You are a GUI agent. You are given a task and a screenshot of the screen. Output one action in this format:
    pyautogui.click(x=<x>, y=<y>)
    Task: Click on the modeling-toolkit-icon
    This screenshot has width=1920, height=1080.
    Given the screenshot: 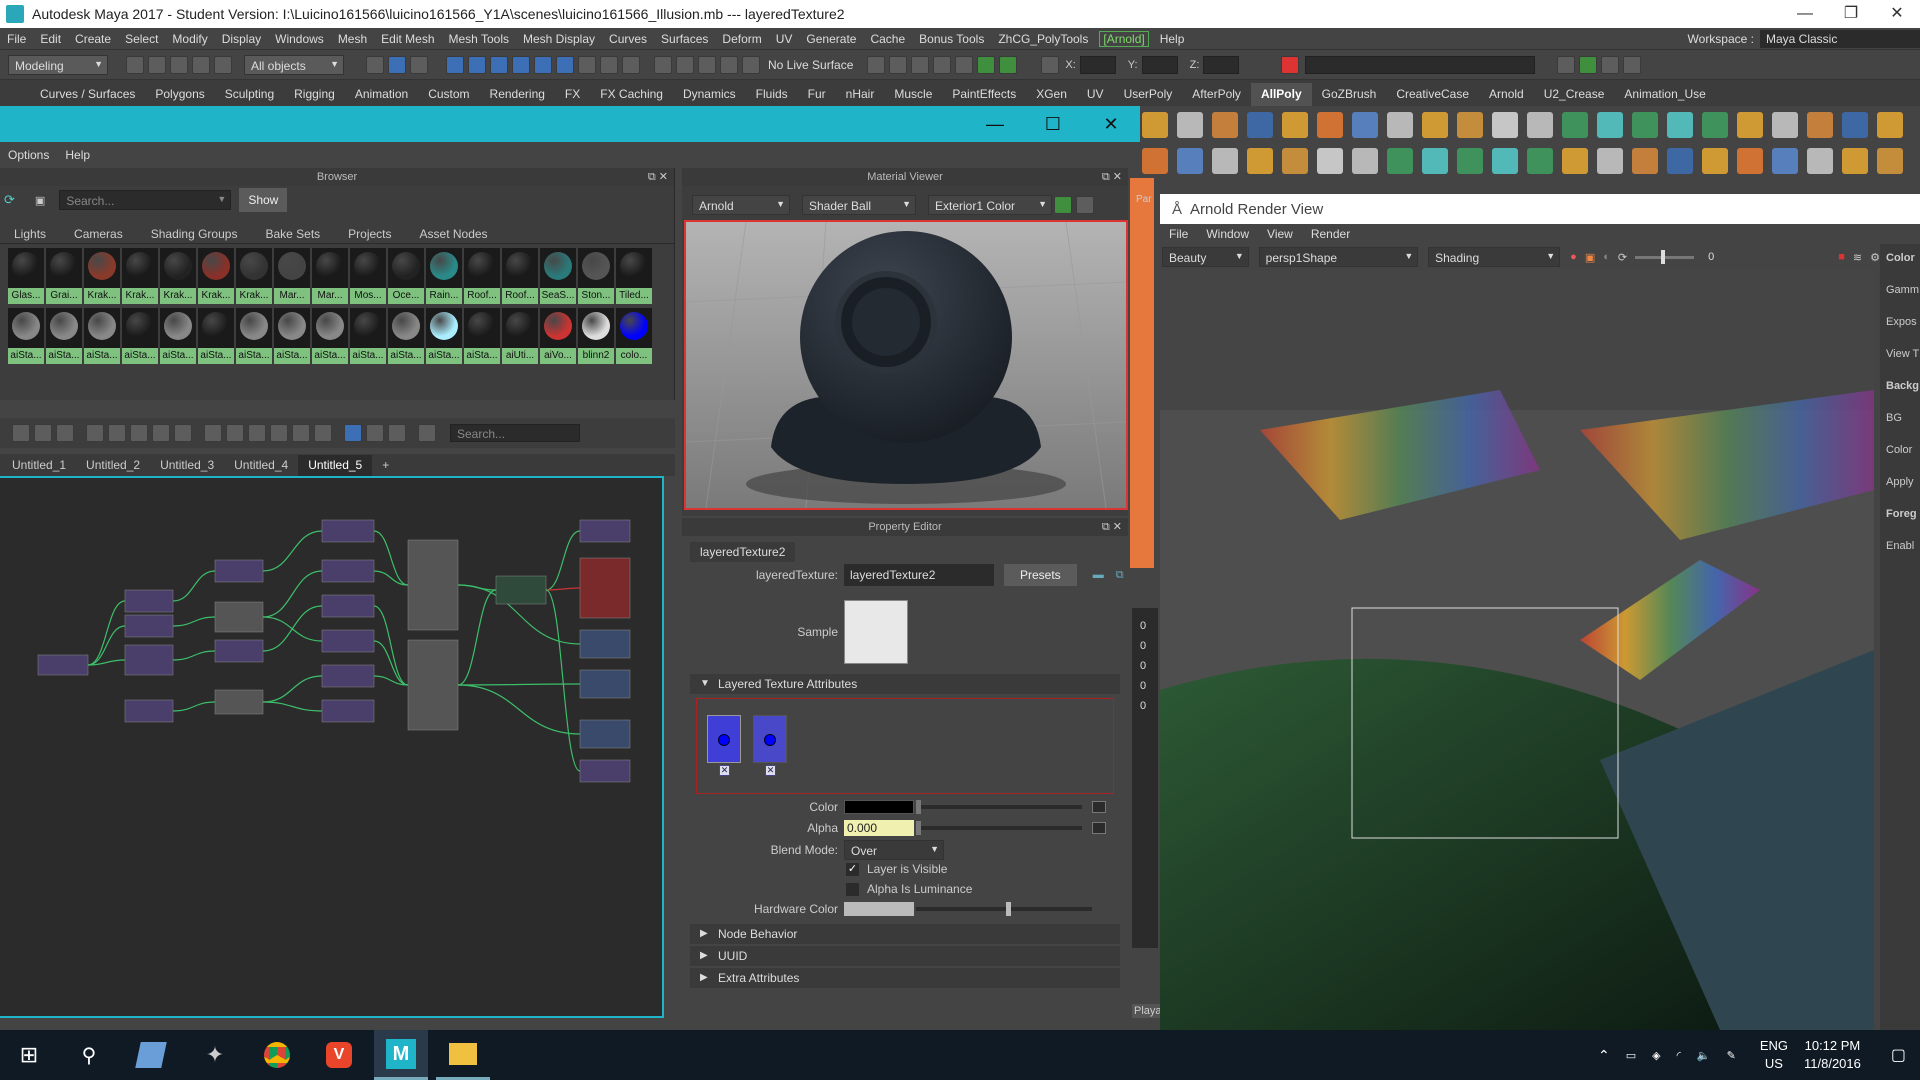 What is the action you would take?
    pyautogui.click(x=1566, y=64)
    